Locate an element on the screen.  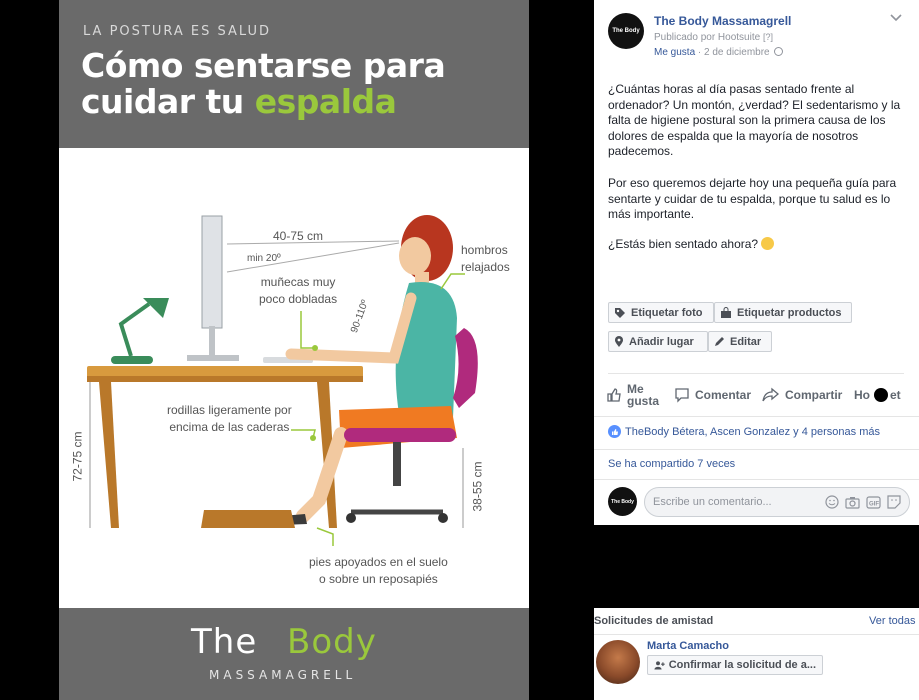
camera-icon is located at coordinates (852, 502).